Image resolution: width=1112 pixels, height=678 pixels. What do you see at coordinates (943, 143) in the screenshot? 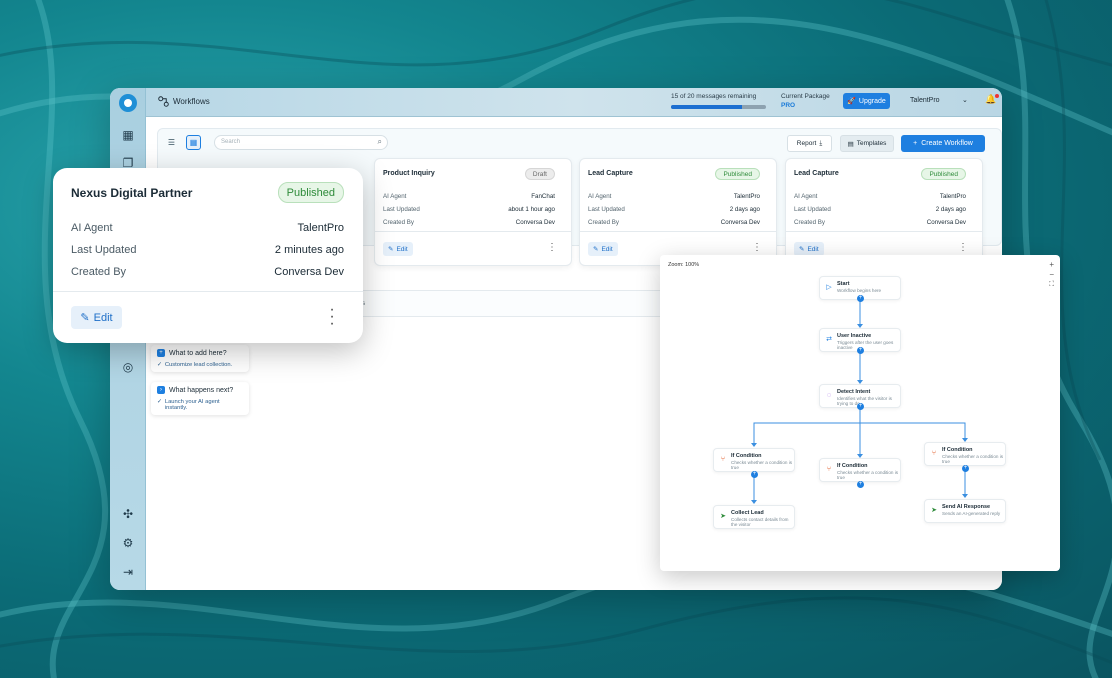
I see `create-workflow-button: + Create Workflow` at bounding box center [943, 143].